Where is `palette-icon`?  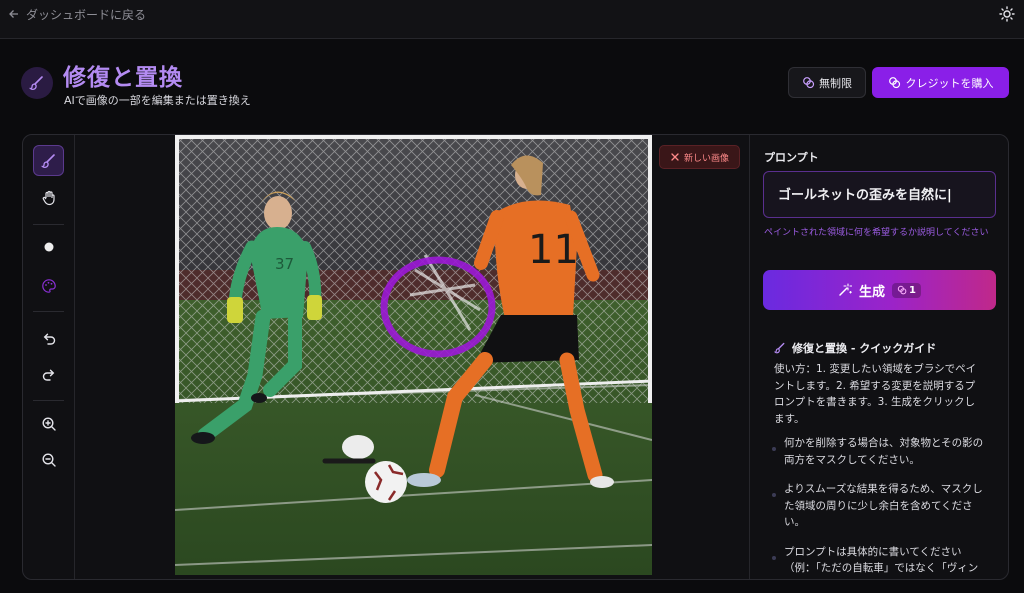
palette-icon is located at coordinates (48, 285).